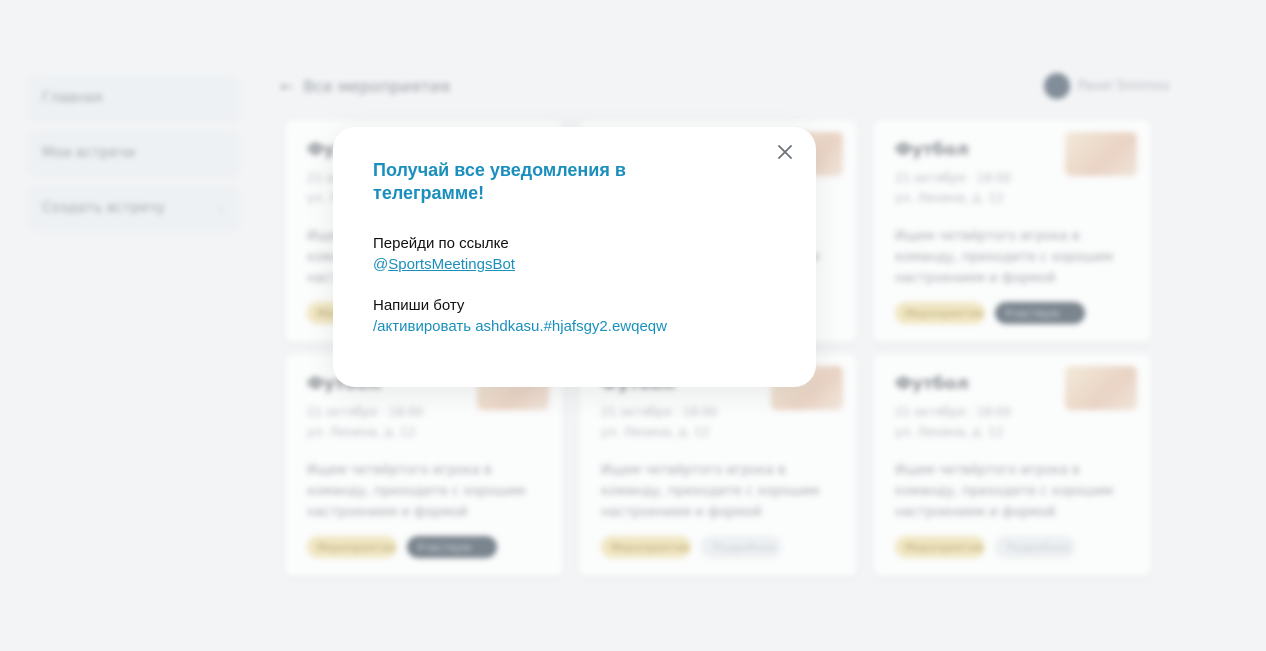  I want to click on step1-label: Перейди по ссылке, so click(441, 243).